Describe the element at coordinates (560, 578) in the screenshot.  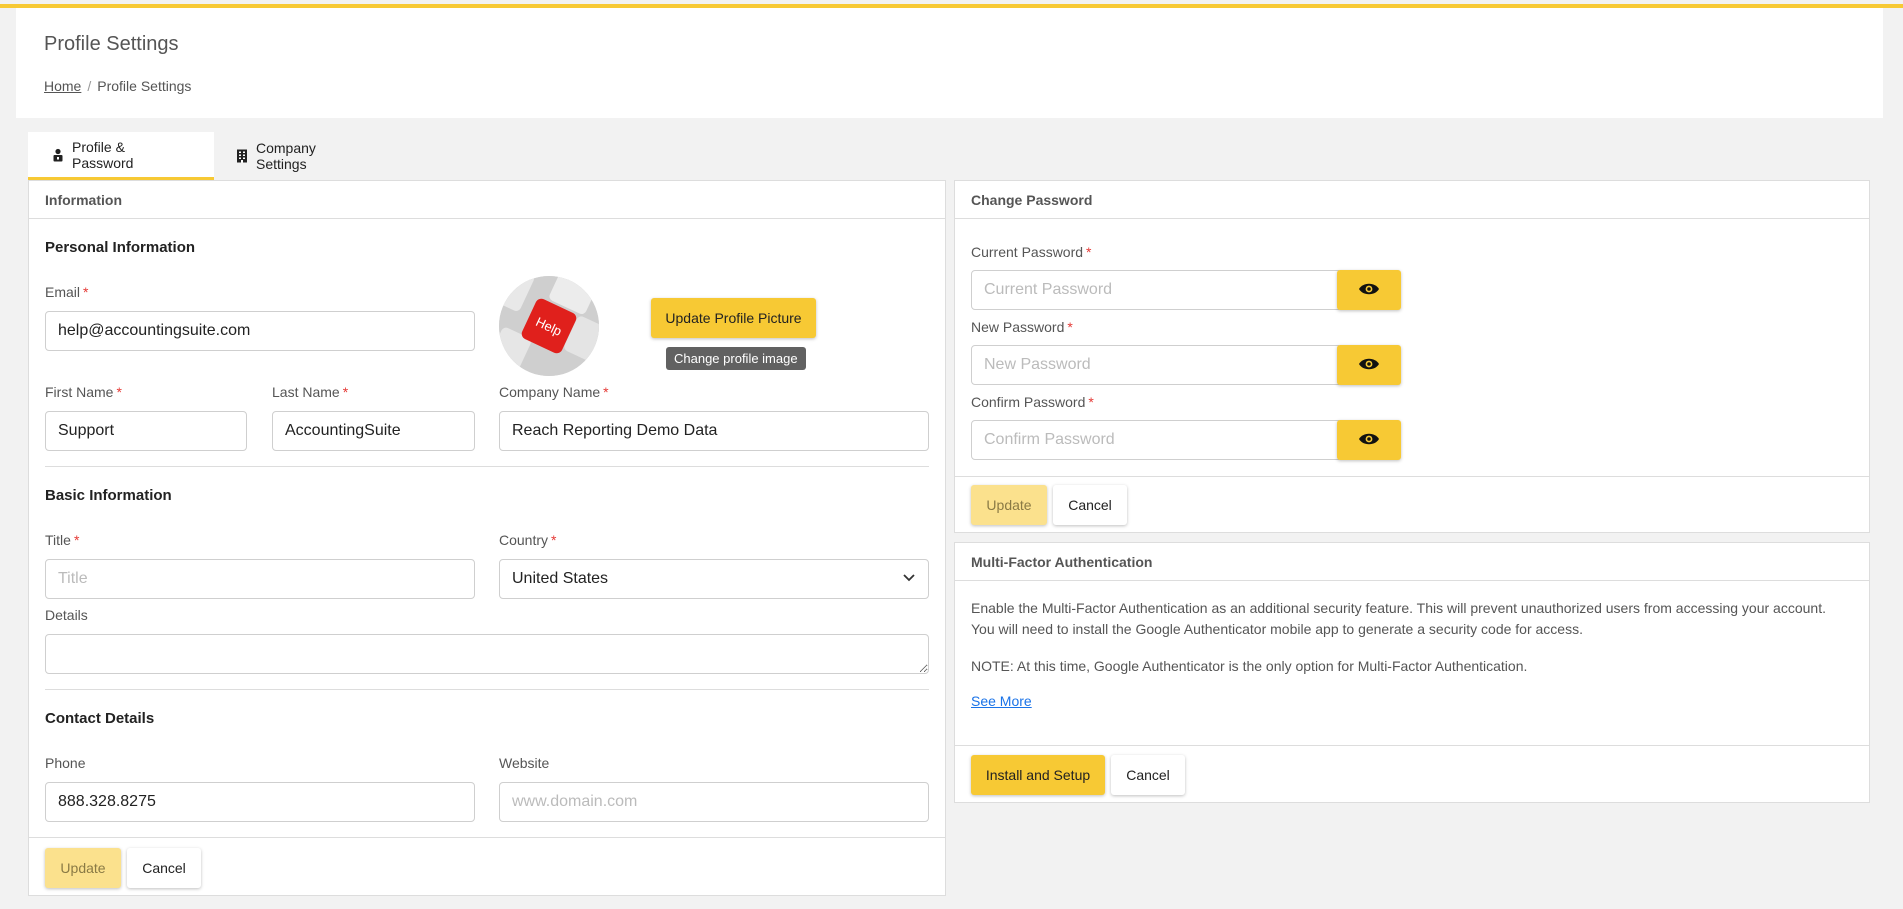
I see `country-value: United States` at that location.